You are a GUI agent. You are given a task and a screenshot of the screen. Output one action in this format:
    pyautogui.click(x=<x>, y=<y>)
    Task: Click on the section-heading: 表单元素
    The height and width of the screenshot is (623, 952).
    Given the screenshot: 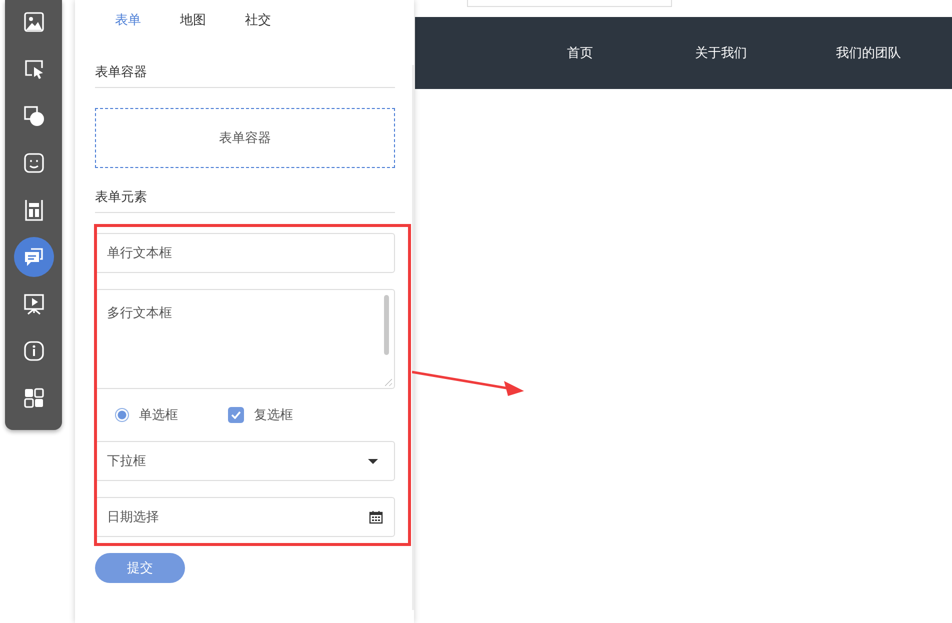 What is the action you would take?
    pyautogui.click(x=245, y=200)
    